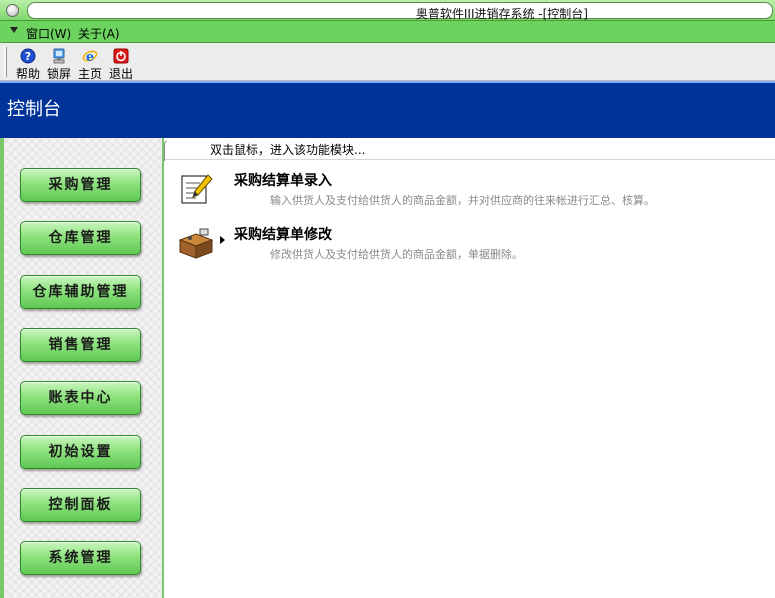  Describe the element at coordinates (501, 14) in the screenshot. I see `window-title: 奥普软件III进销存系统 -[控制台]` at that location.